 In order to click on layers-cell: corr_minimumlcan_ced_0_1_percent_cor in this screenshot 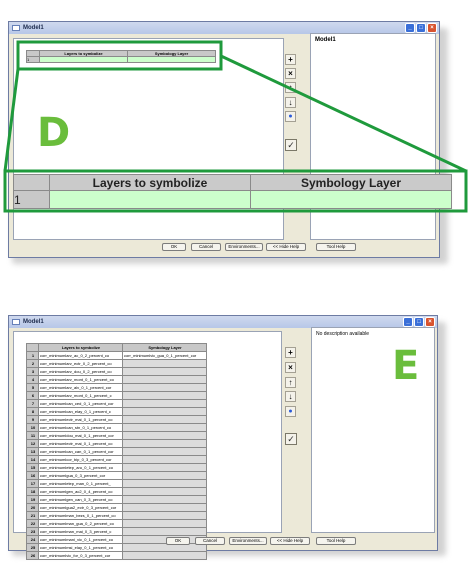, I will do `click(80, 403)`.